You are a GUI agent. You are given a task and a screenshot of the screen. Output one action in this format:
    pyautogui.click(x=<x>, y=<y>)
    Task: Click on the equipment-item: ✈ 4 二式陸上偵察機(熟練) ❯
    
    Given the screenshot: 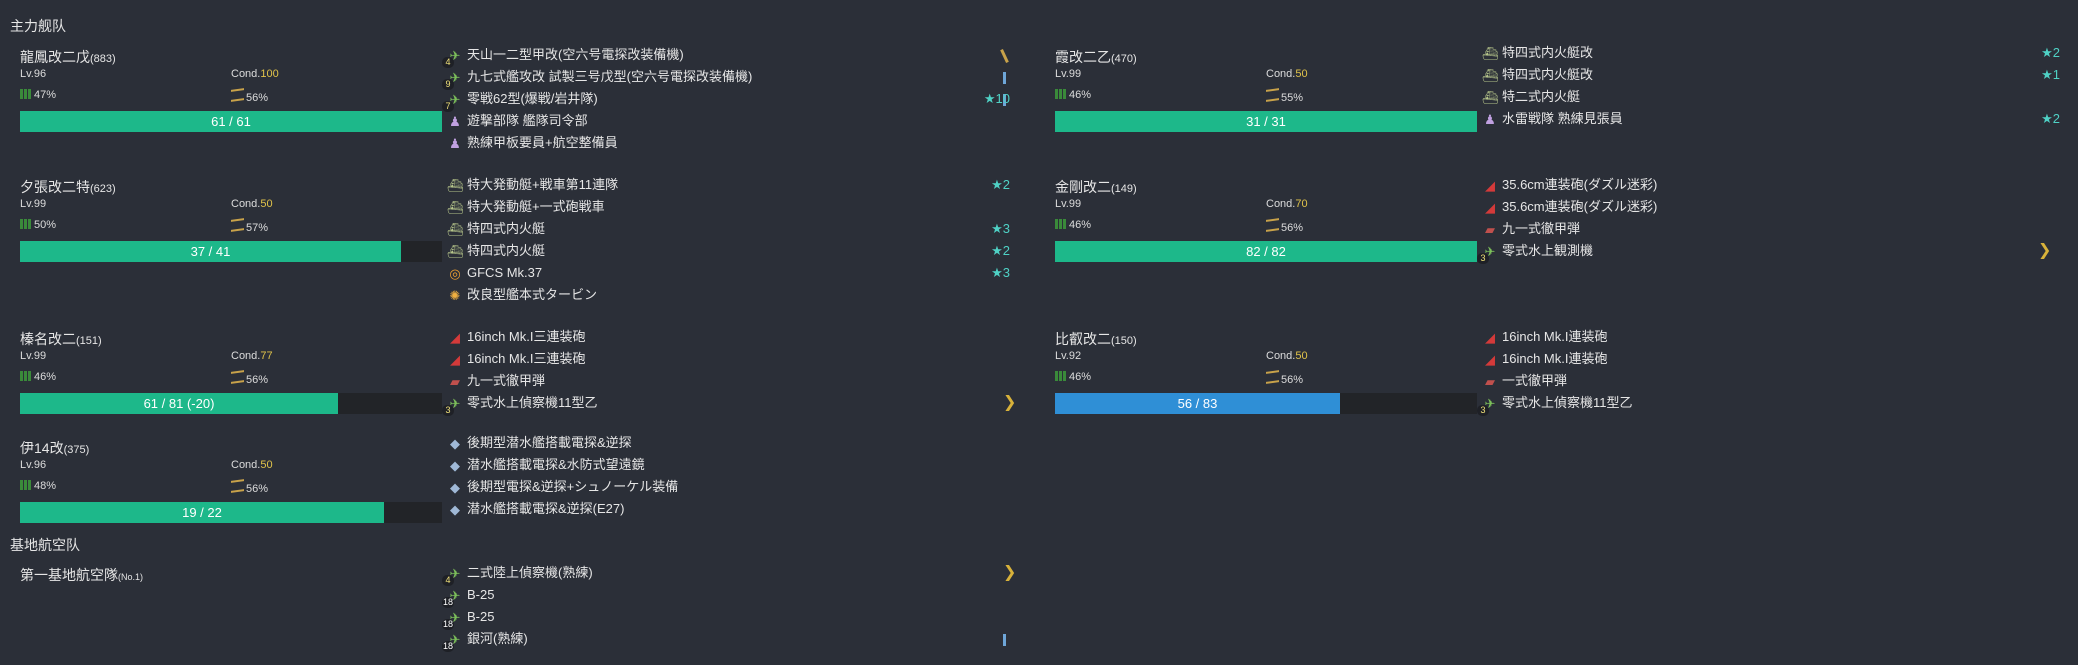 What is the action you would take?
    pyautogui.click(x=729, y=574)
    